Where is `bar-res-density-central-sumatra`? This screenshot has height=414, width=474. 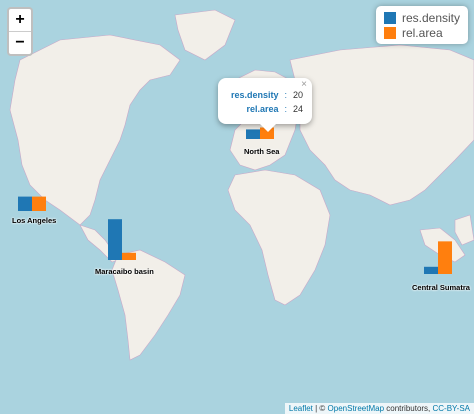
bar-res-density-central-sumatra is located at coordinates (431, 270).